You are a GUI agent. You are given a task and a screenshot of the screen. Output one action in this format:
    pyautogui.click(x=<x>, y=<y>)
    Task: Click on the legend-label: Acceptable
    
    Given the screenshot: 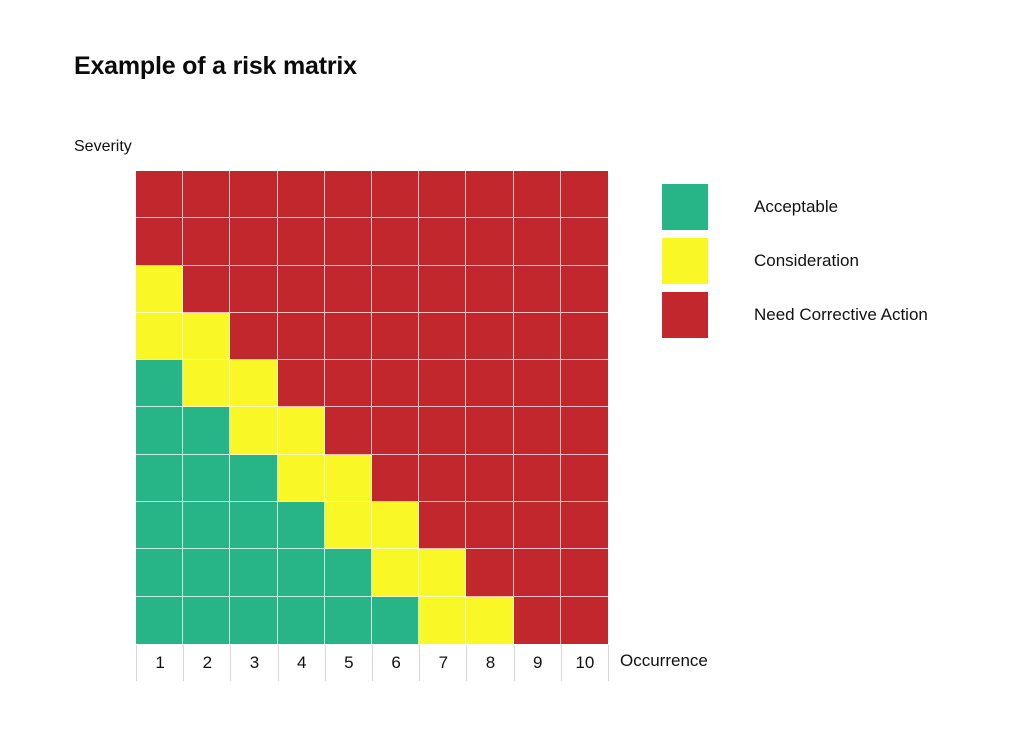 What is the action you would take?
    pyautogui.click(x=796, y=206)
    